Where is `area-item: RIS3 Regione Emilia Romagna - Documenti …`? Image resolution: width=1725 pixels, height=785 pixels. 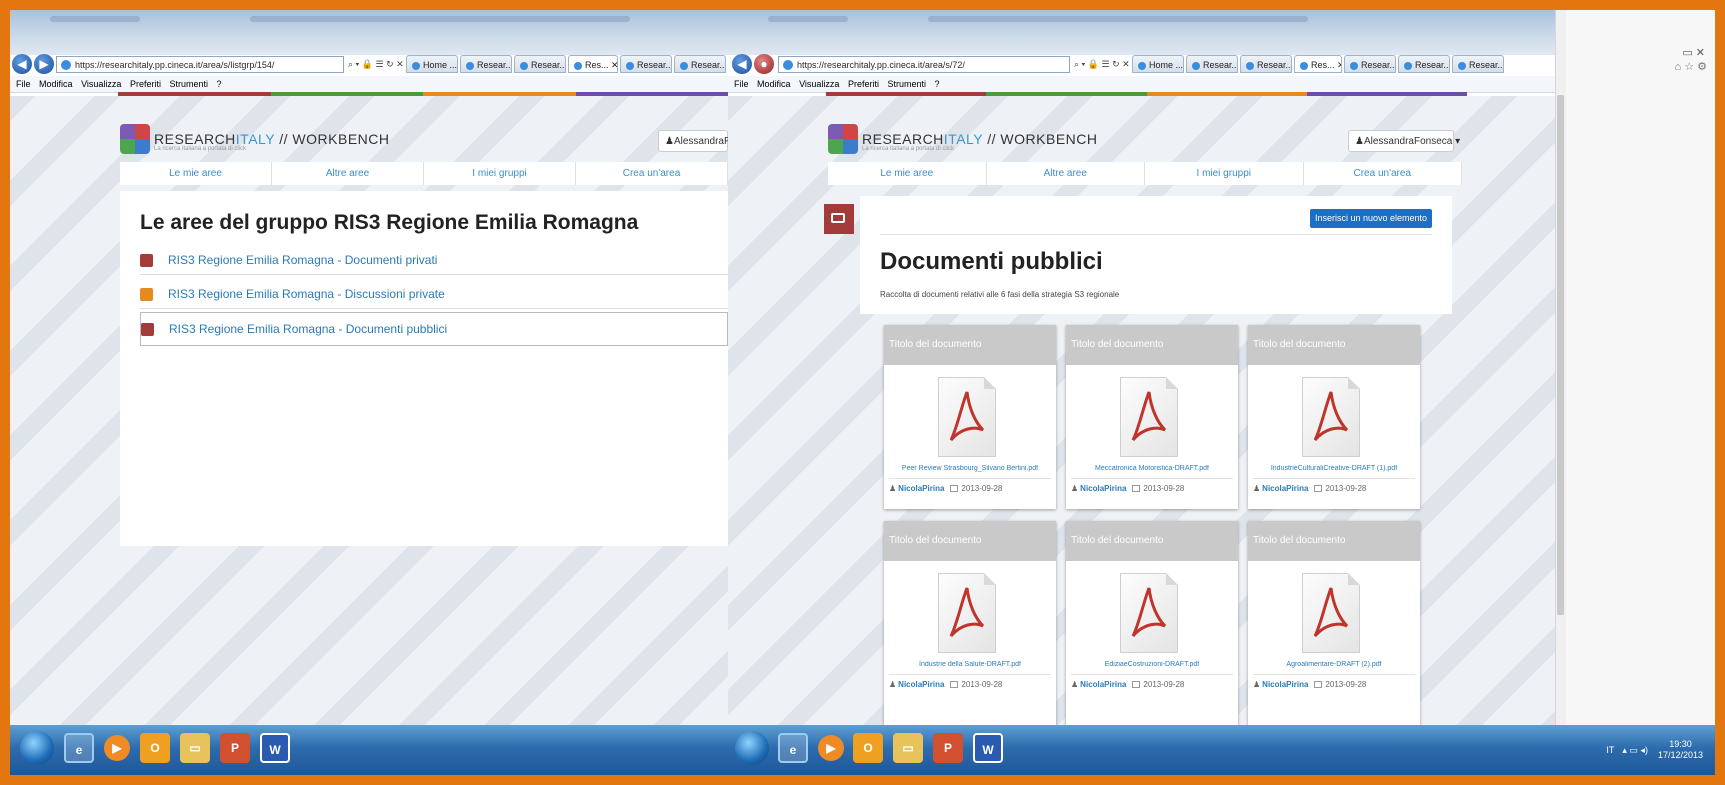
area-item: RIS3 Regione Emilia Romagna - Documenti … is located at coordinates (434, 260).